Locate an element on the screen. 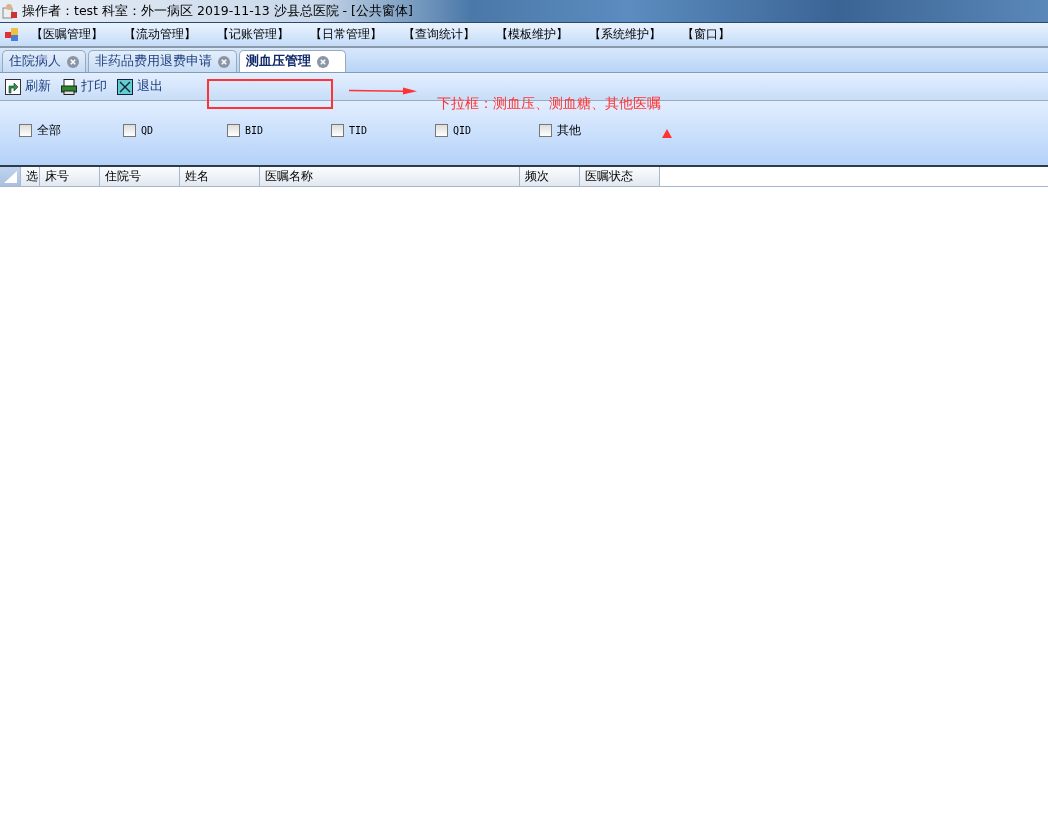 The height and width of the screenshot is (824, 1048). column-header: 床号 is located at coordinates (70, 176).